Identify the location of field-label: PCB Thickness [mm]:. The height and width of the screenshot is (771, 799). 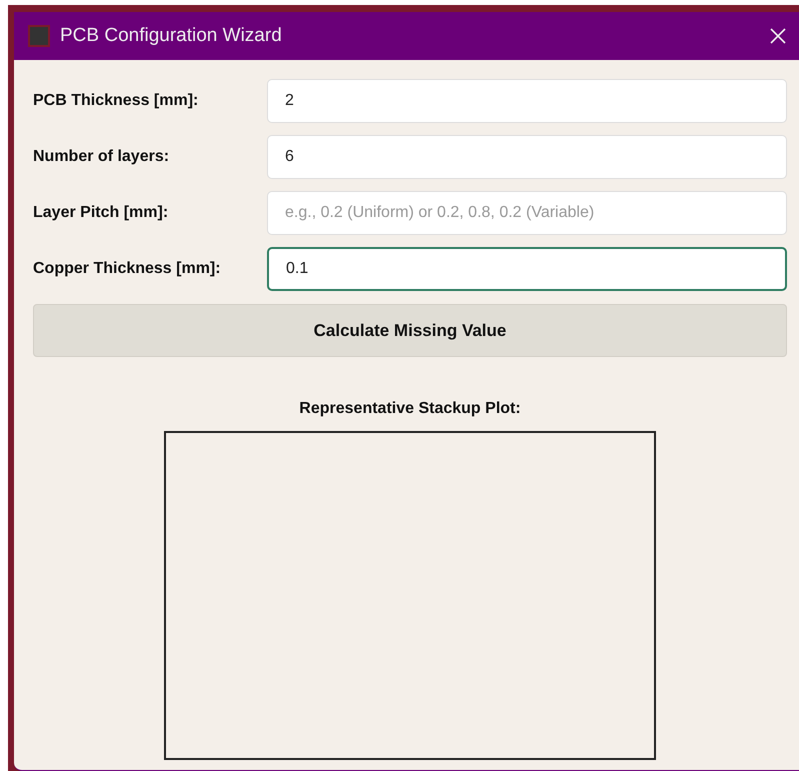
(116, 101).